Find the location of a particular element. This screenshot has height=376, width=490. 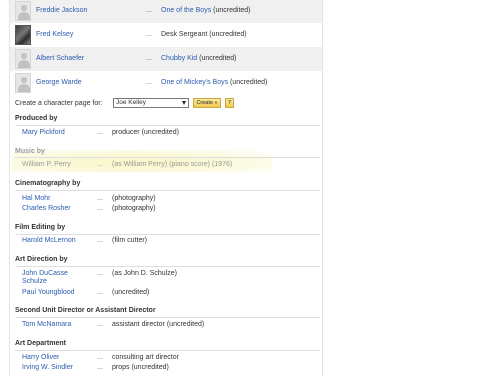

section-title-produced-by: Produced by is located at coordinates (36, 118).